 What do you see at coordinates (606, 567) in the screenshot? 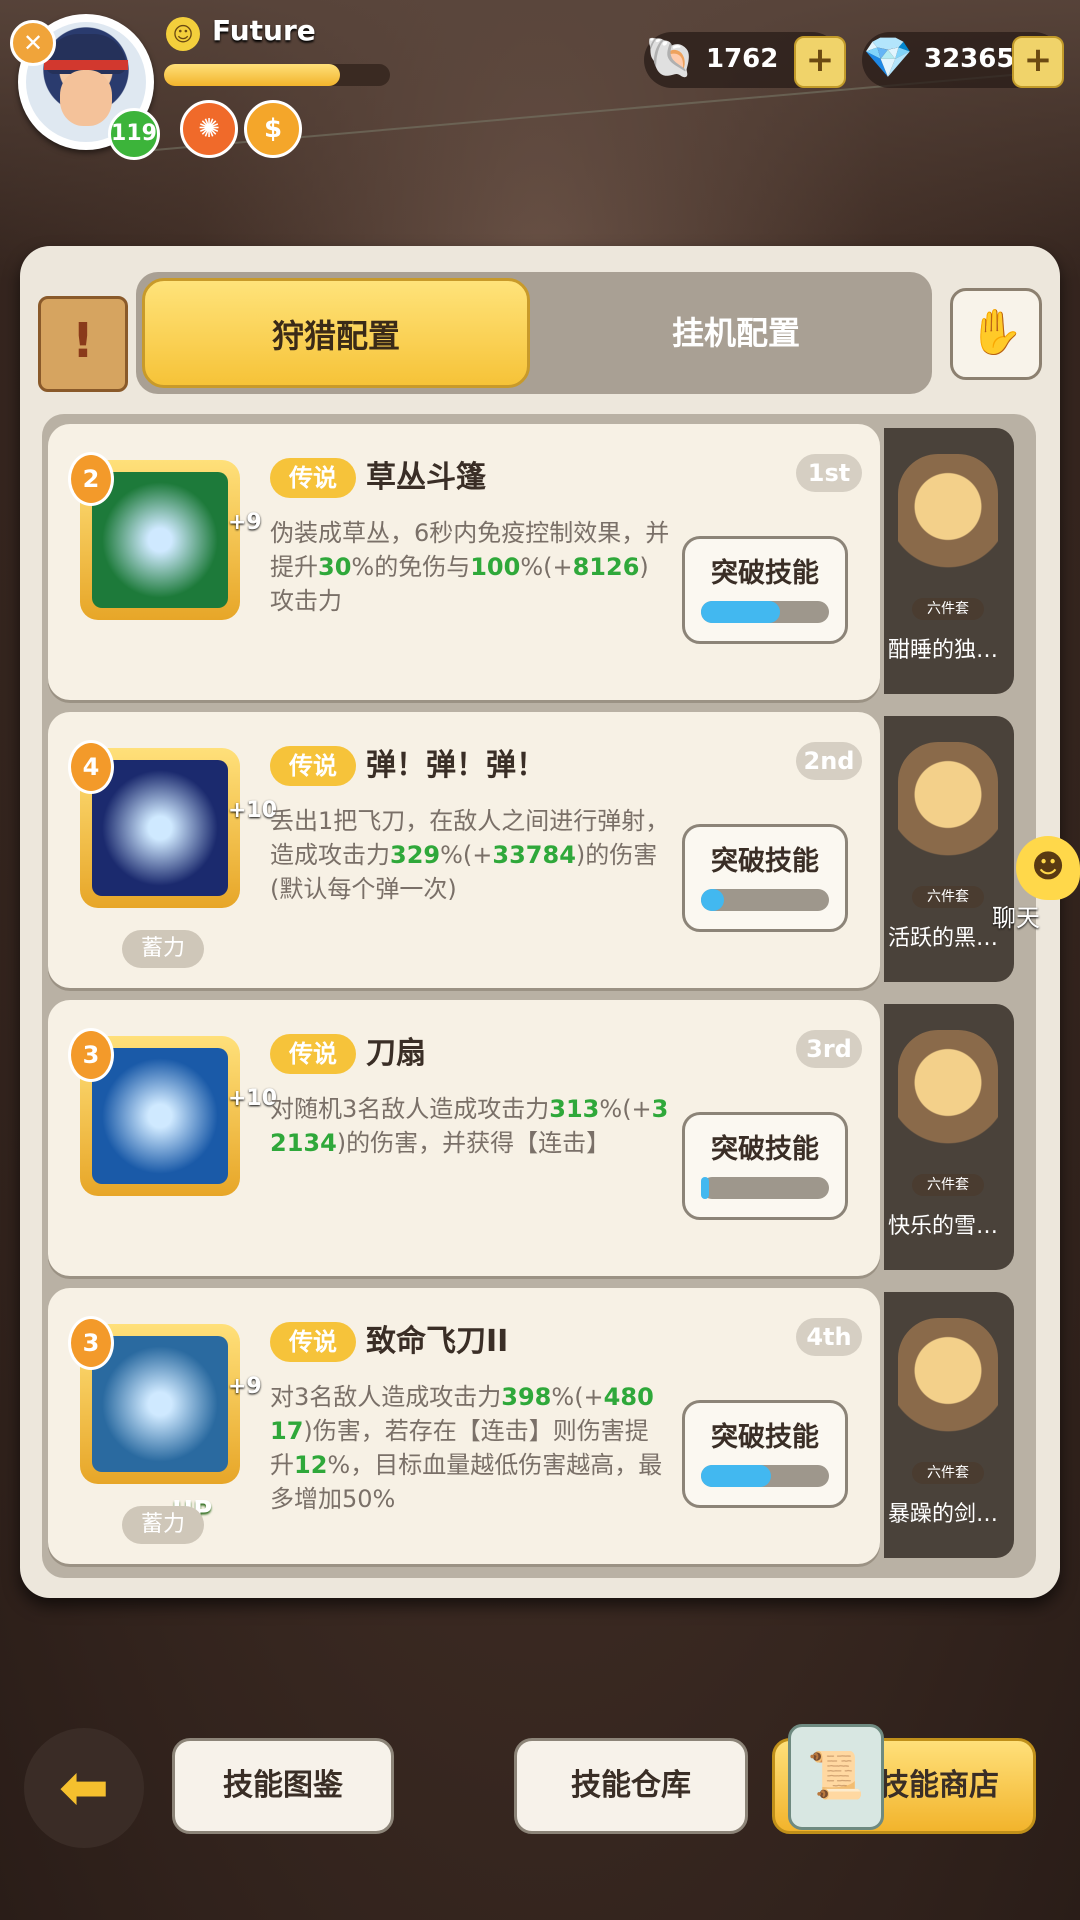
I see `skill-description-segment: 8126` at bounding box center [606, 567].